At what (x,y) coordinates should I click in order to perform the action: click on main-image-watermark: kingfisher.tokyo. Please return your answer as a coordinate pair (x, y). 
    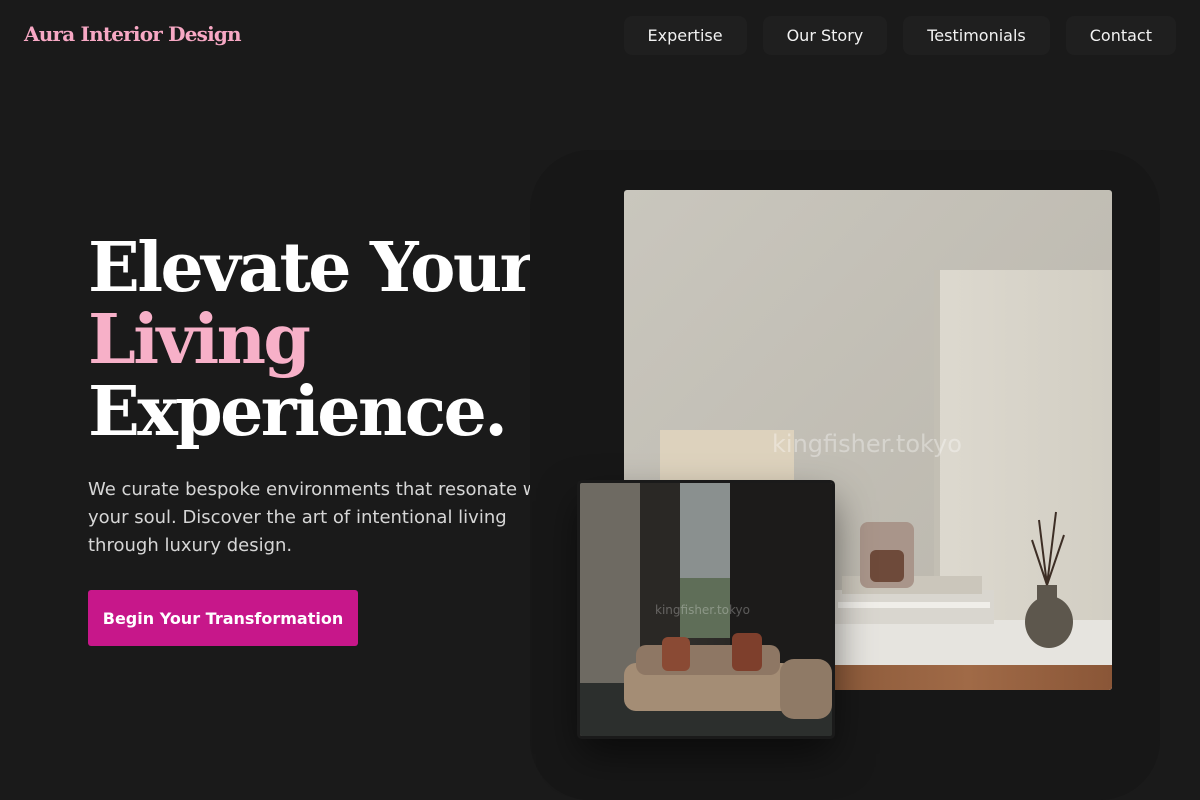
    Looking at the image, I should click on (867, 444).